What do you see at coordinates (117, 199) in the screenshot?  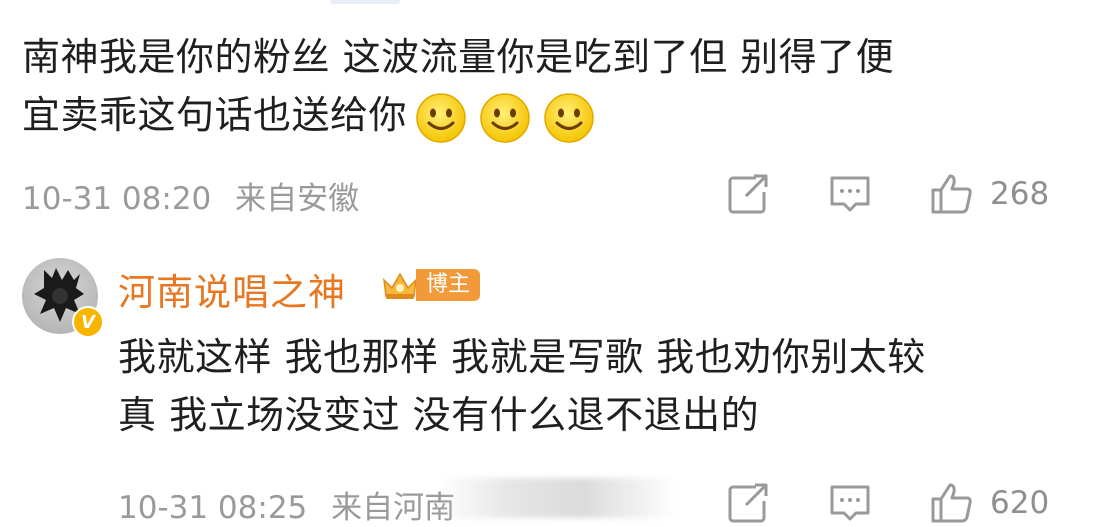 I see `comment-timestamp: 10-31 08:20` at bounding box center [117, 199].